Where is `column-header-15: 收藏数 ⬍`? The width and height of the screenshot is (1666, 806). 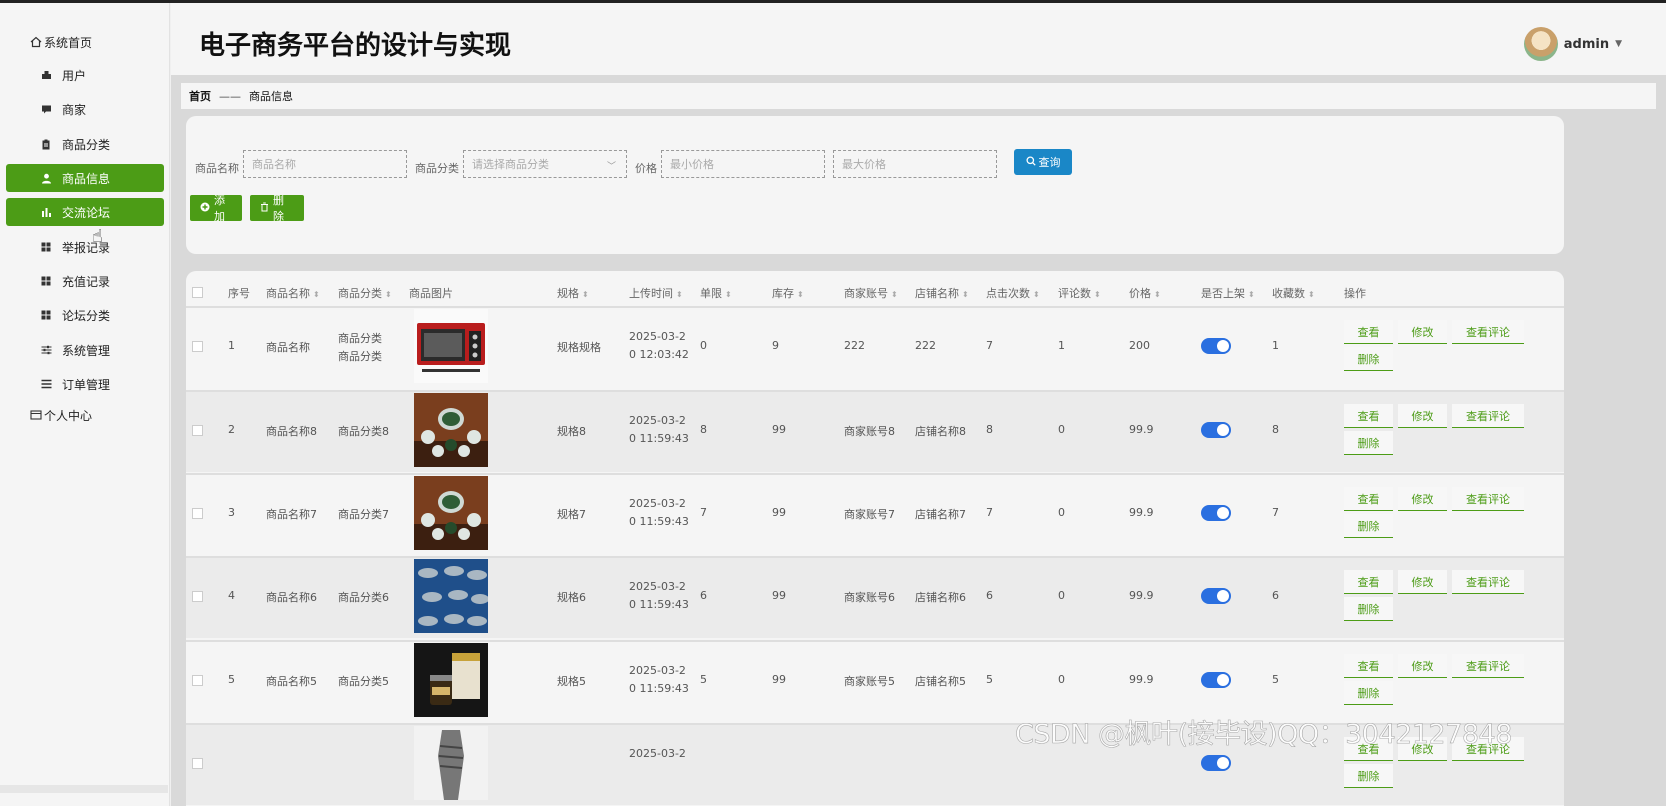
column-header-15: 收藏数 ⬍ is located at coordinates (1293, 293).